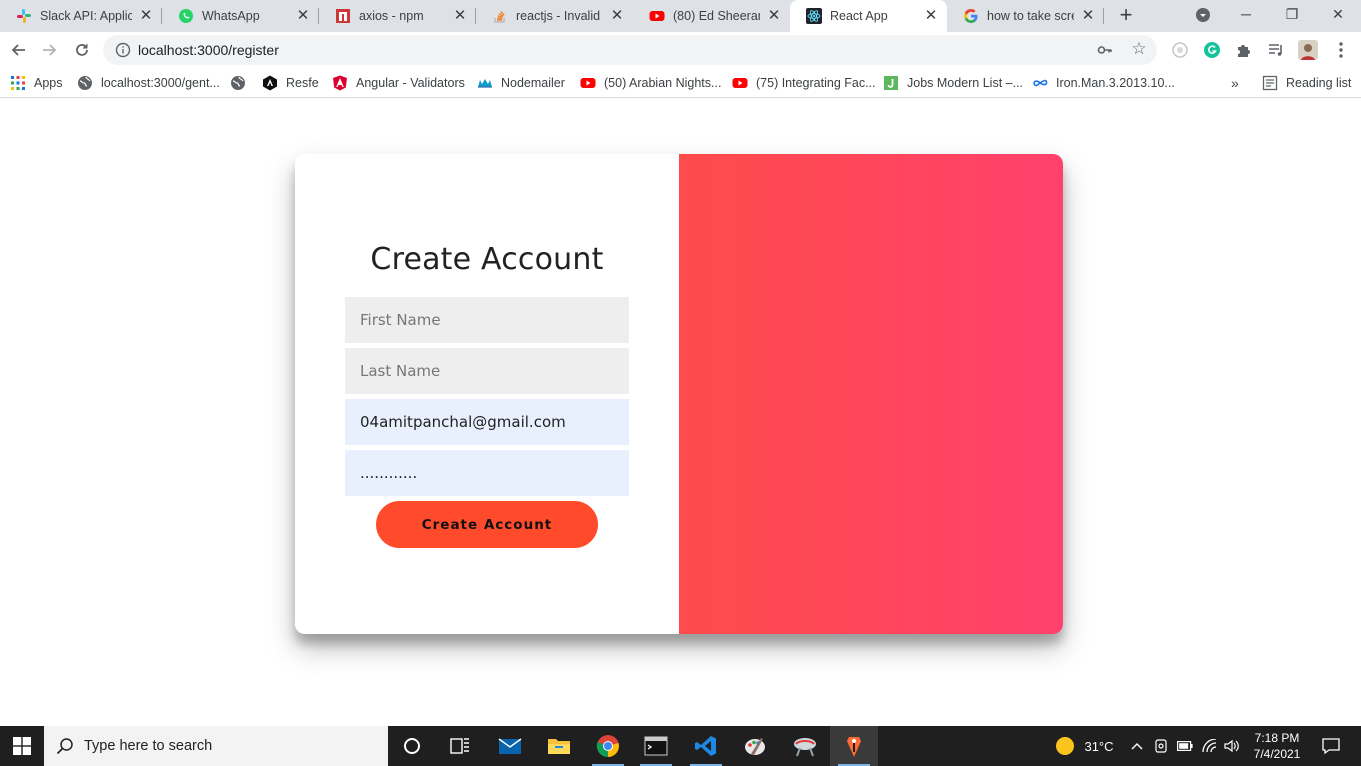  What do you see at coordinates (510, 746) in the screenshot?
I see `mail-icon` at bounding box center [510, 746].